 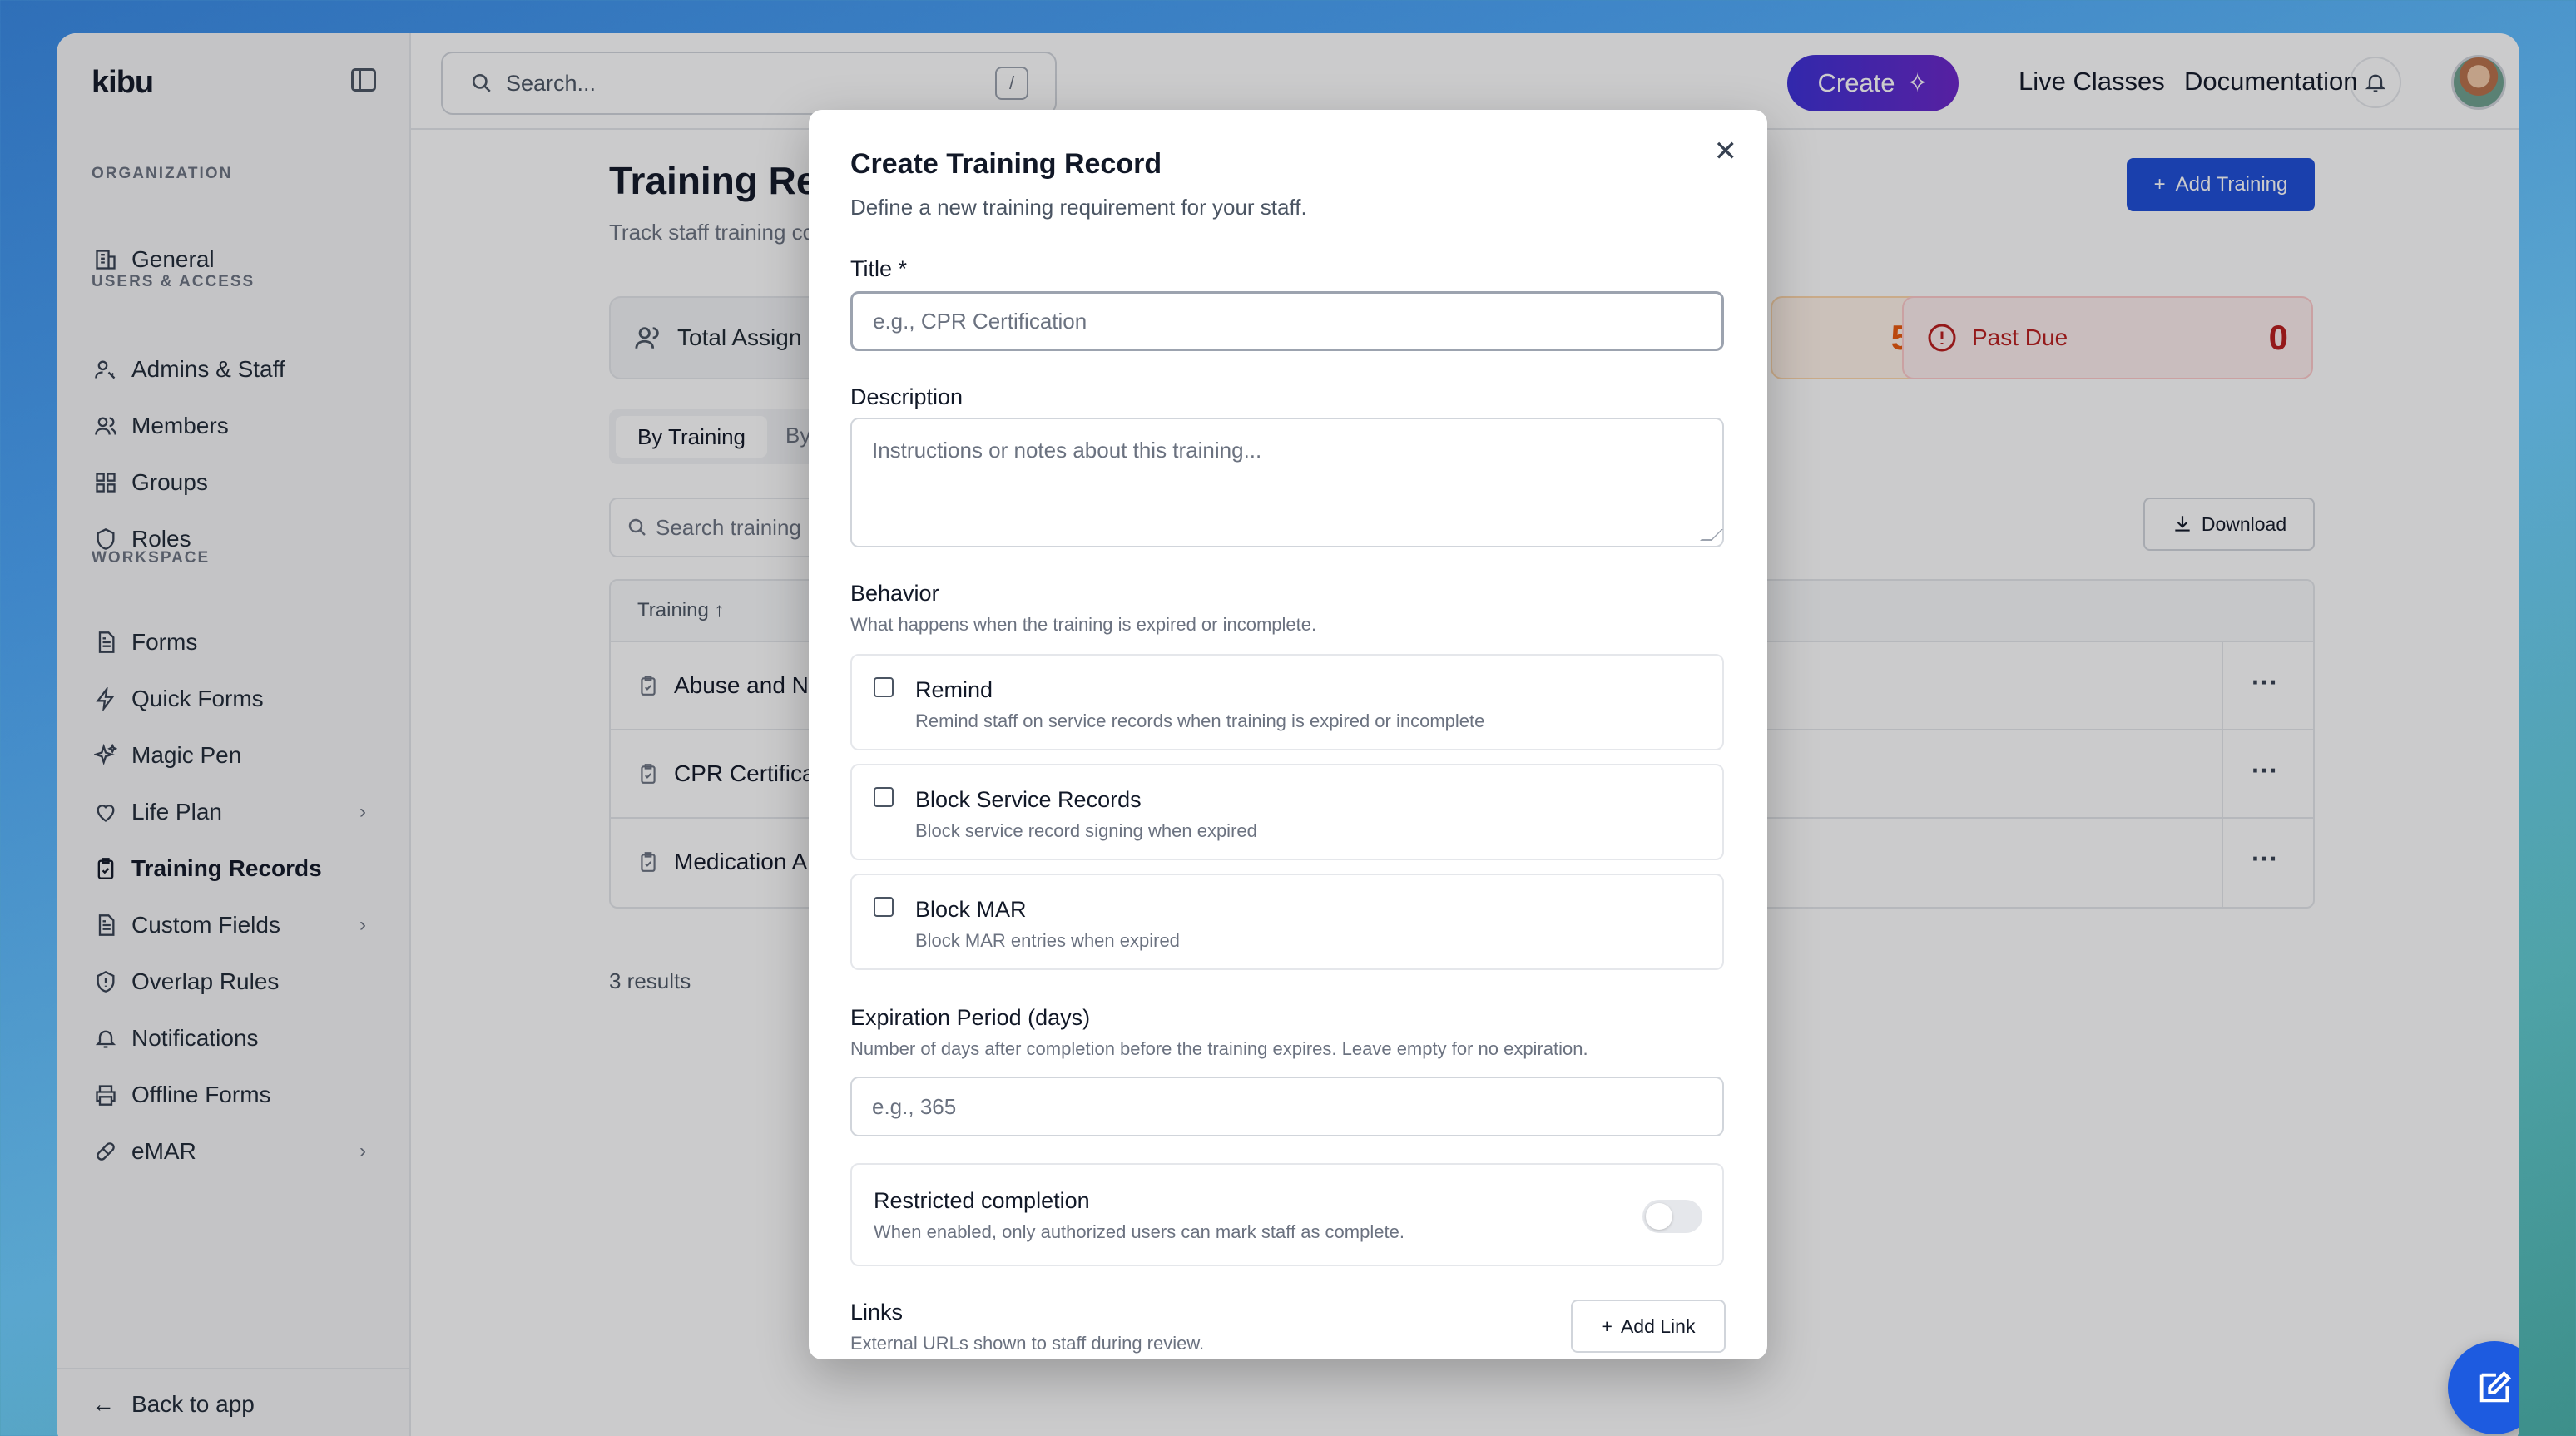 What do you see at coordinates (1607, 1326) in the screenshot?
I see `plus-icon: +` at bounding box center [1607, 1326].